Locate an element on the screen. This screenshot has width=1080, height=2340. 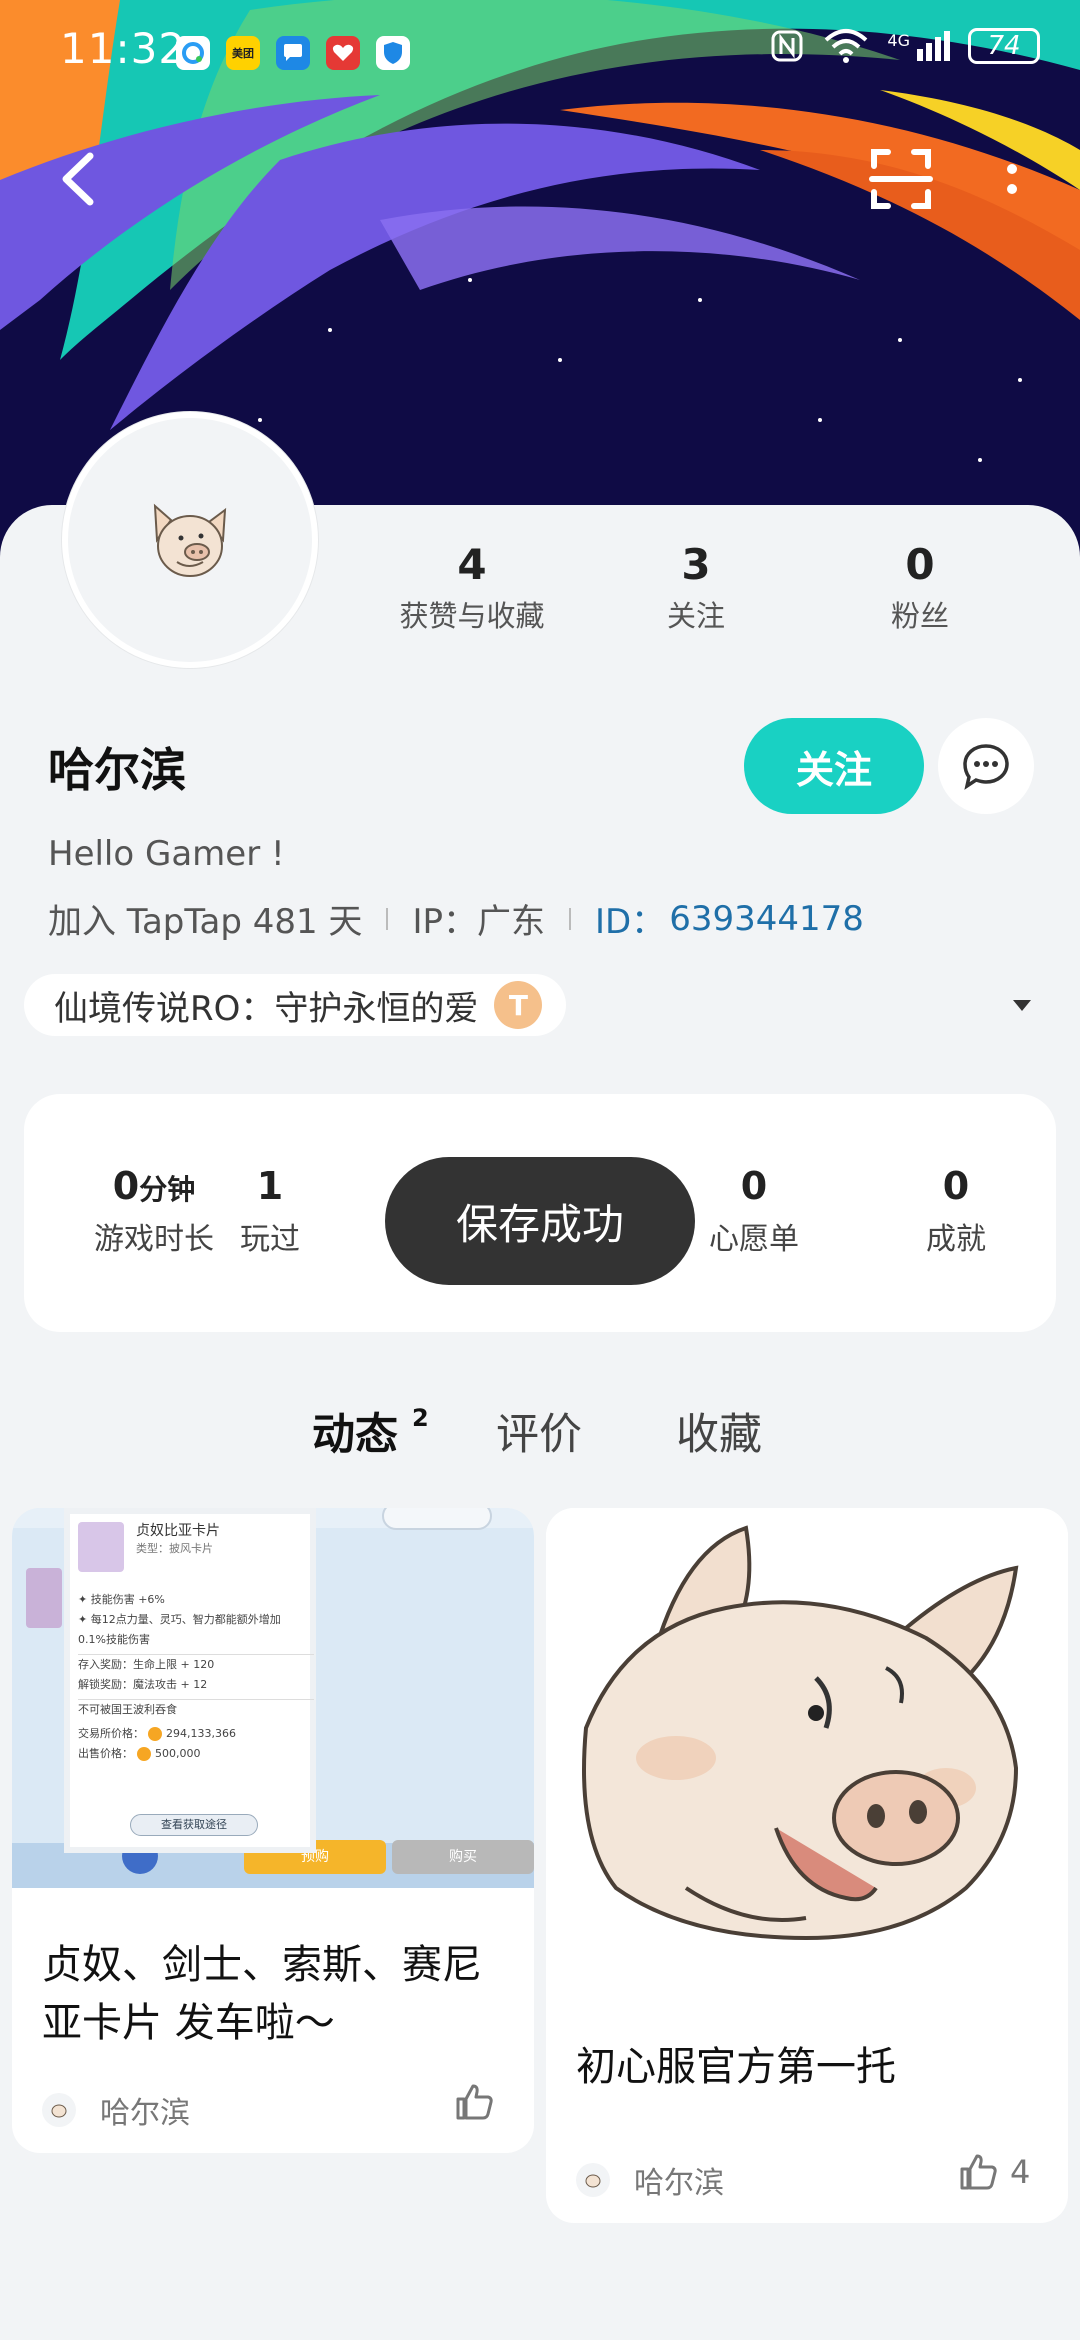
follow-button: 关注 is located at coordinates (834, 766).